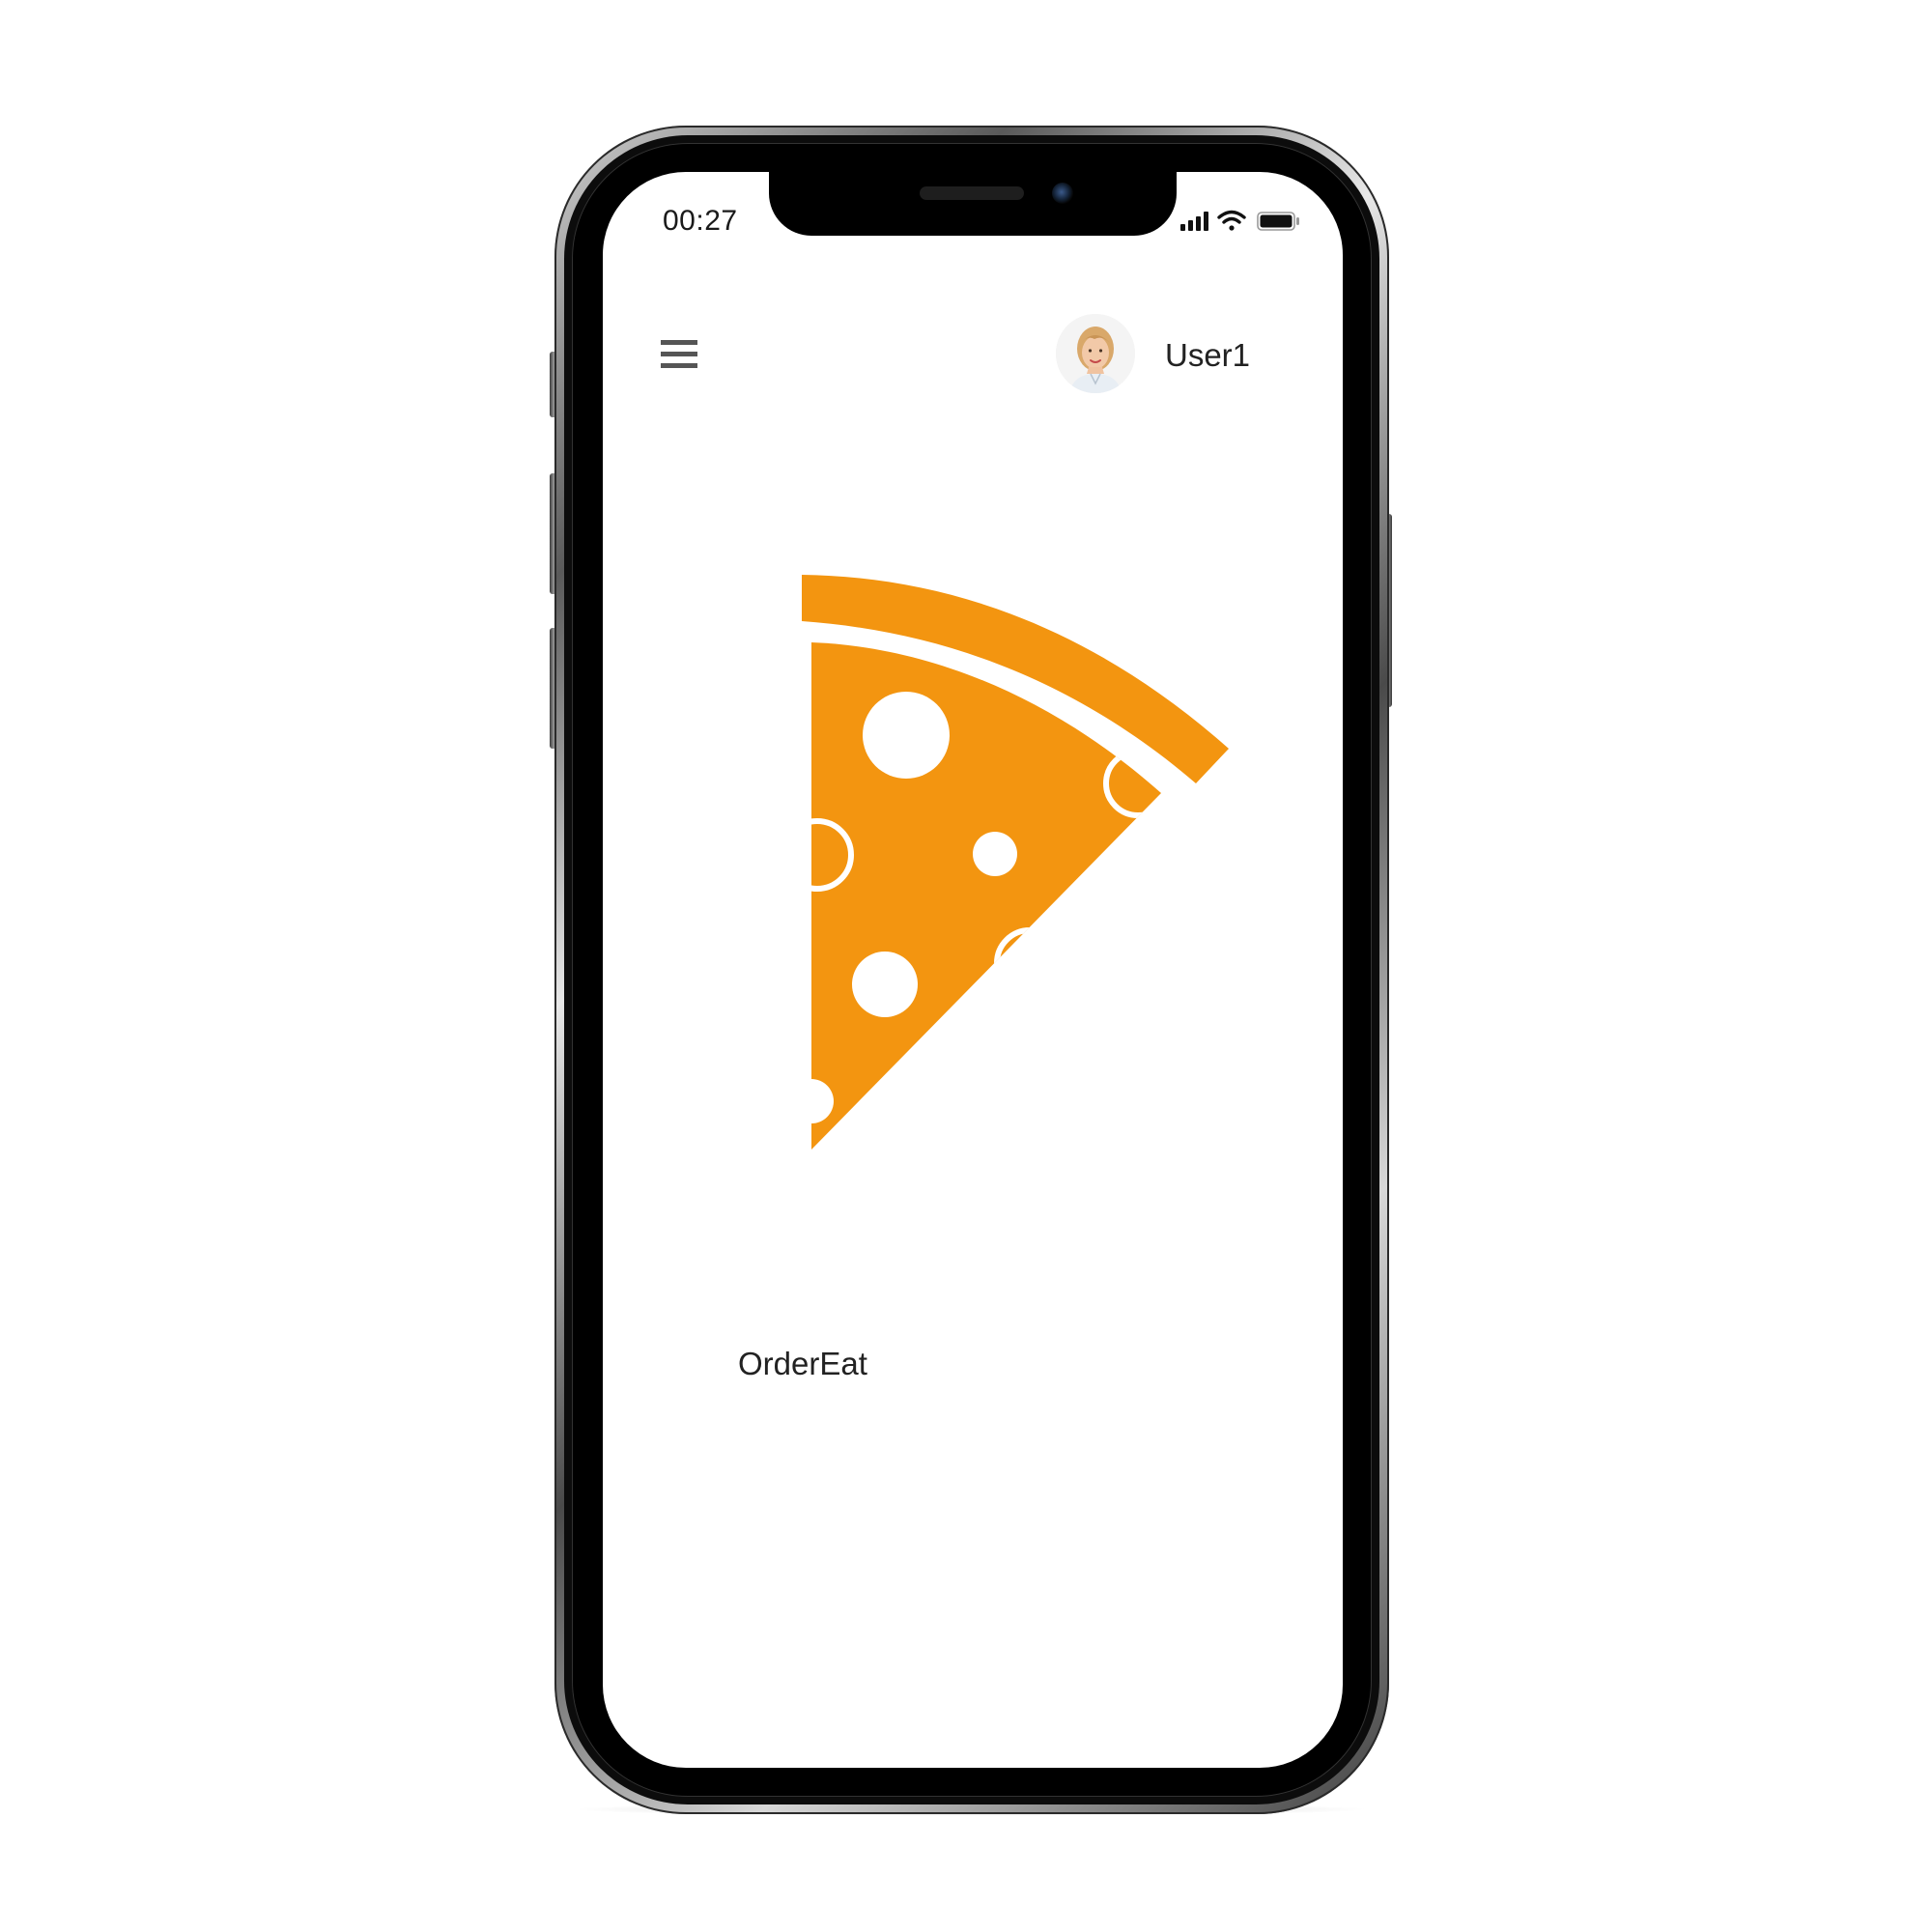 The width and height of the screenshot is (1932, 1932). I want to click on pizza-slice-icon, so click(1024, 864).